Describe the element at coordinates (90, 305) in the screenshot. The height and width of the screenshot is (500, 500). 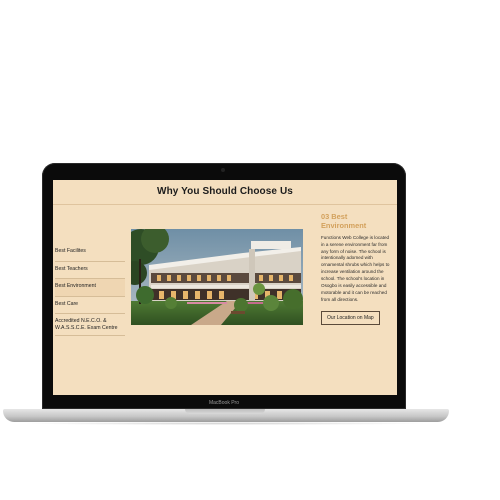
I see `tab-best-care: Best Care` at that location.